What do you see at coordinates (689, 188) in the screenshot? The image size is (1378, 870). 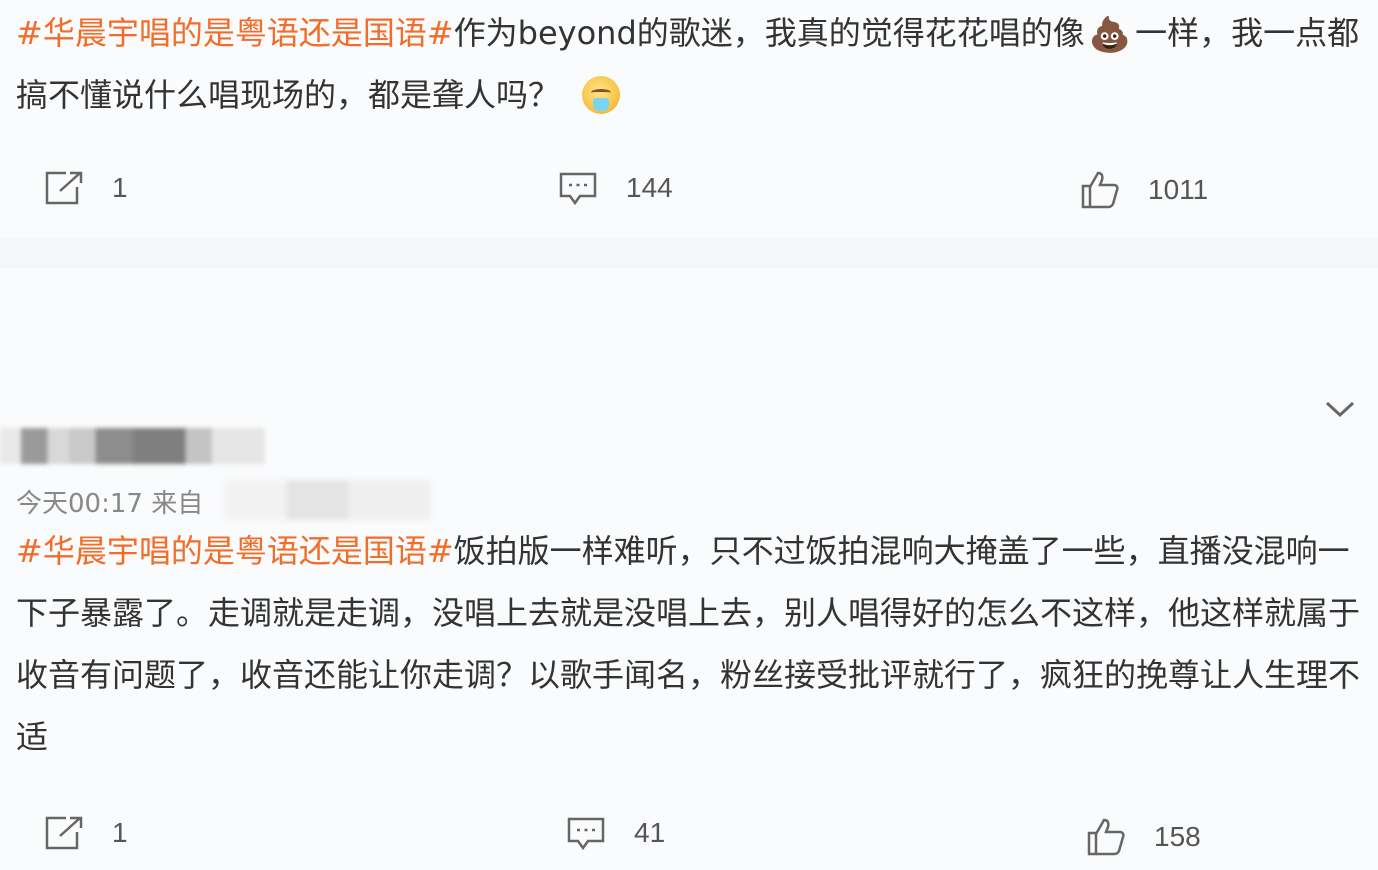 I see `action-bar: 1 144 1011` at bounding box center [689, 188].